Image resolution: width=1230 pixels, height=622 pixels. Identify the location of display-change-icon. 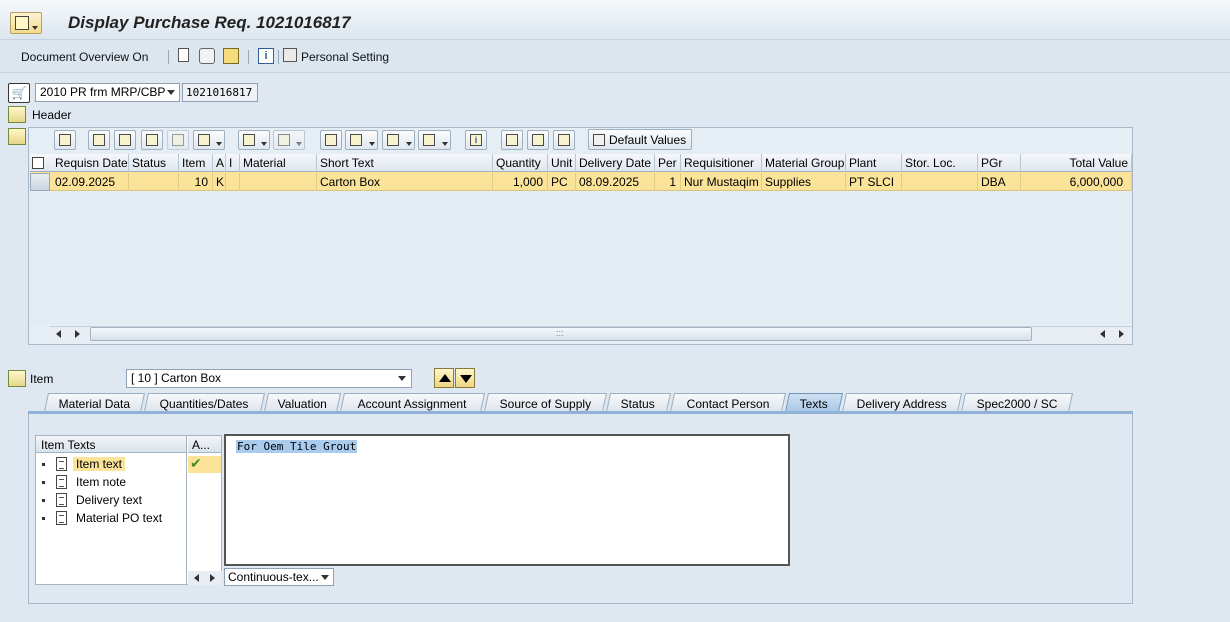
(207, 56).